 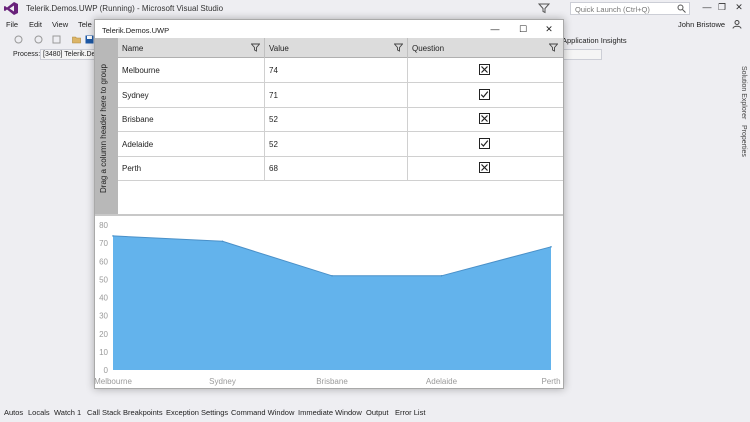 What do you see at coordinates (582, 54) in the screenshot?
I see `stack-frame-dropdown` at bounding box center [582, 54].